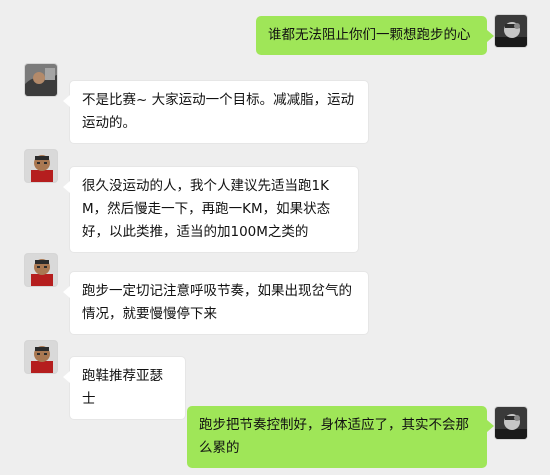  I want to click on message-bubble-outgoing: 跑步把节奏控制好，身体适应了，其实不会那么累的, so click(340, 437).